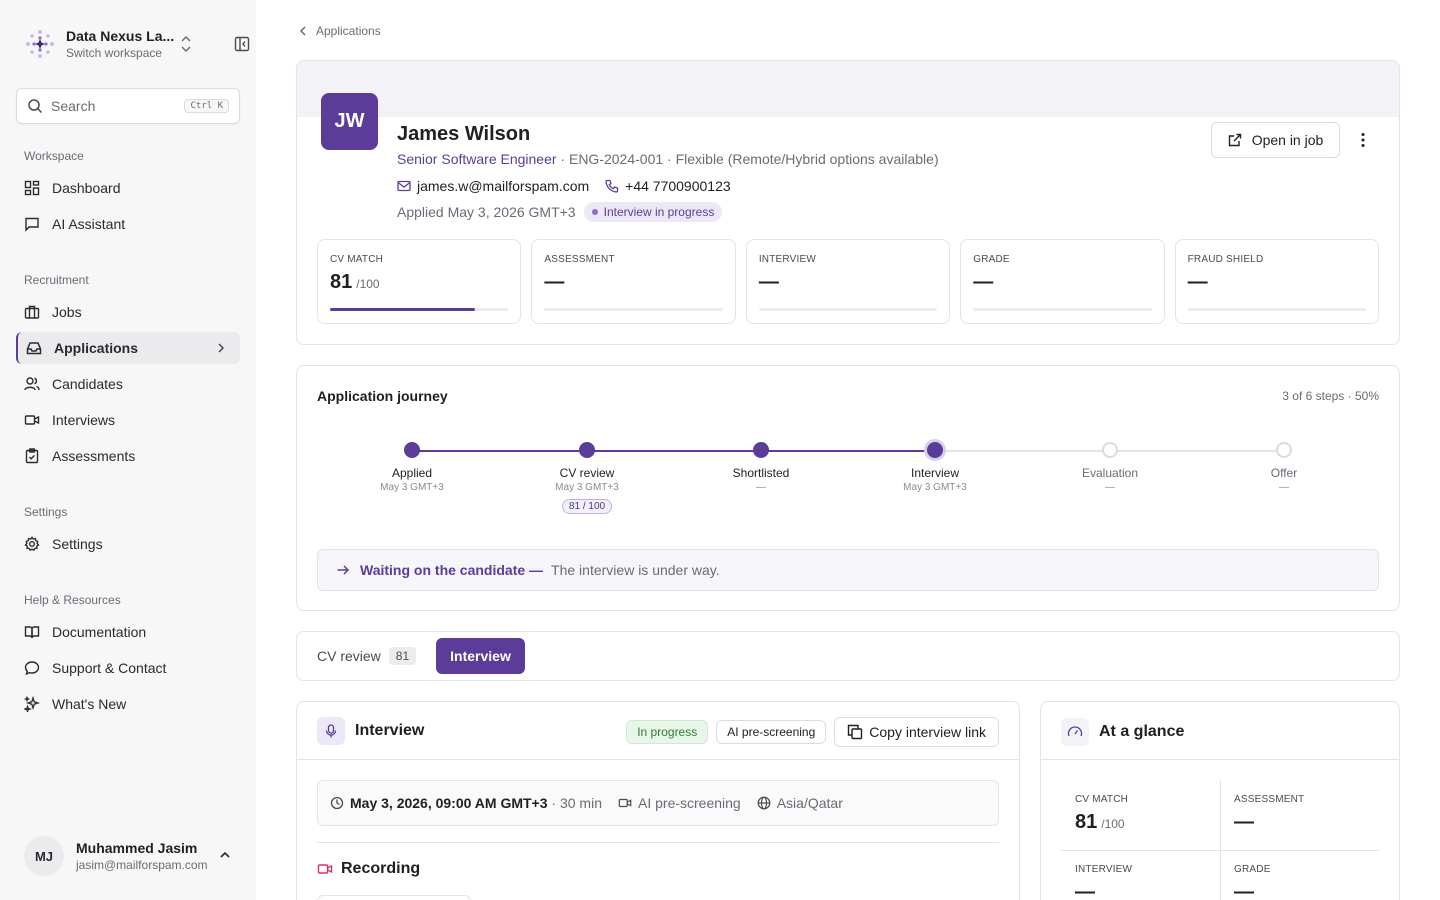 This screenshot has width=1440, height=900. I want to click on metric-assessment: ASSESSMENT —, so click(633, 281).